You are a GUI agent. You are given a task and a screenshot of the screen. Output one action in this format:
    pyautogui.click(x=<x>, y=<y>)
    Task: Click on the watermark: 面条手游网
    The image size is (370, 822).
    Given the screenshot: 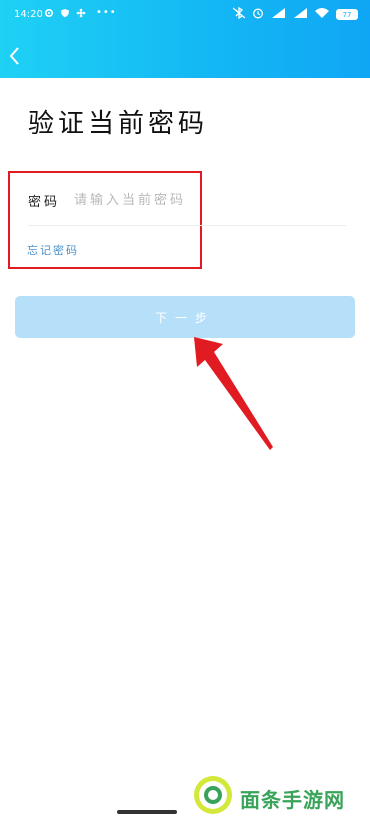 What is the action you would take?
    pyautogui.click(x=277, y=796)
    